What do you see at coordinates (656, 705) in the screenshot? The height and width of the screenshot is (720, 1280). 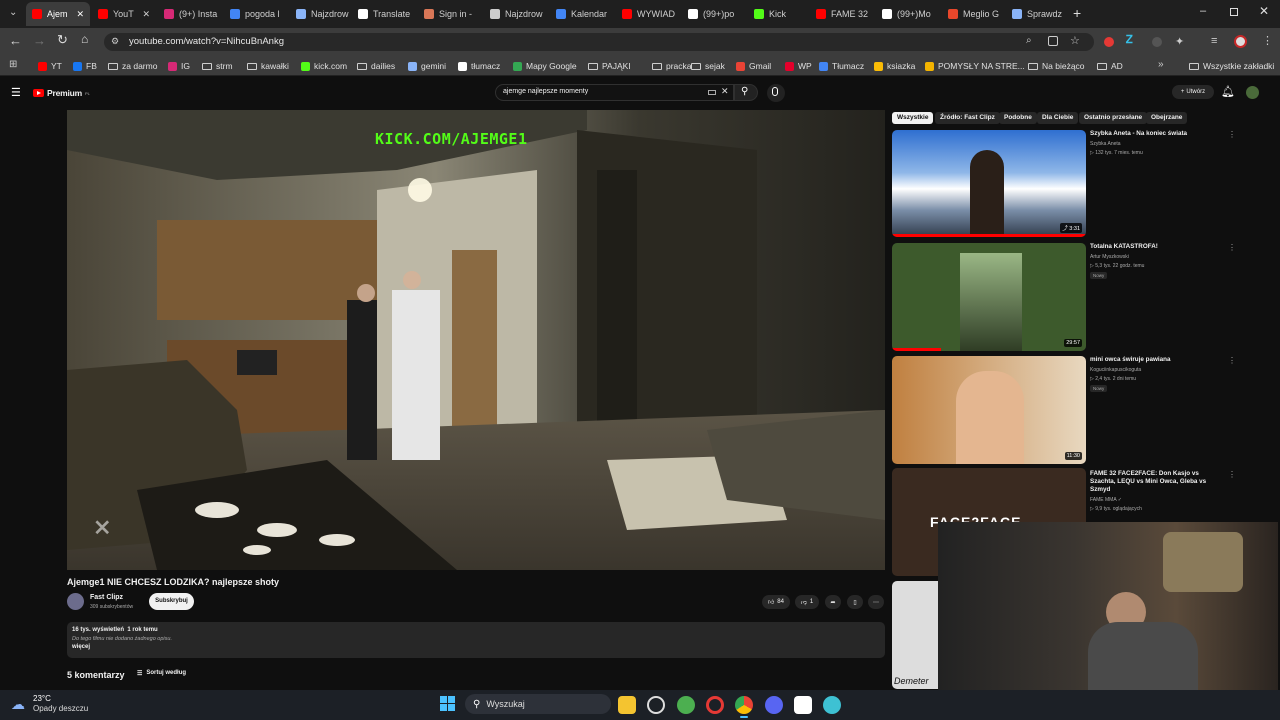 I see `system-monitor-icon` at bounding box center [656, 705].